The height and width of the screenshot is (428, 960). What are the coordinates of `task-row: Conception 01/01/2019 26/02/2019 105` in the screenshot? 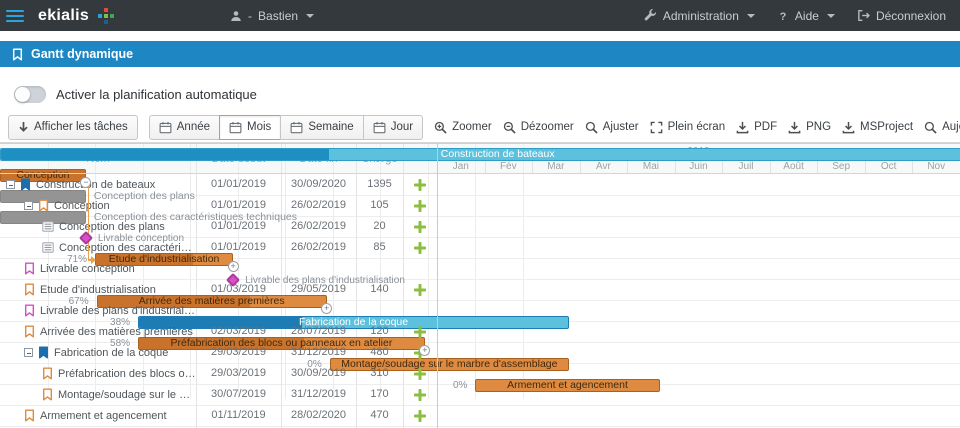 It's located at (218, 205).